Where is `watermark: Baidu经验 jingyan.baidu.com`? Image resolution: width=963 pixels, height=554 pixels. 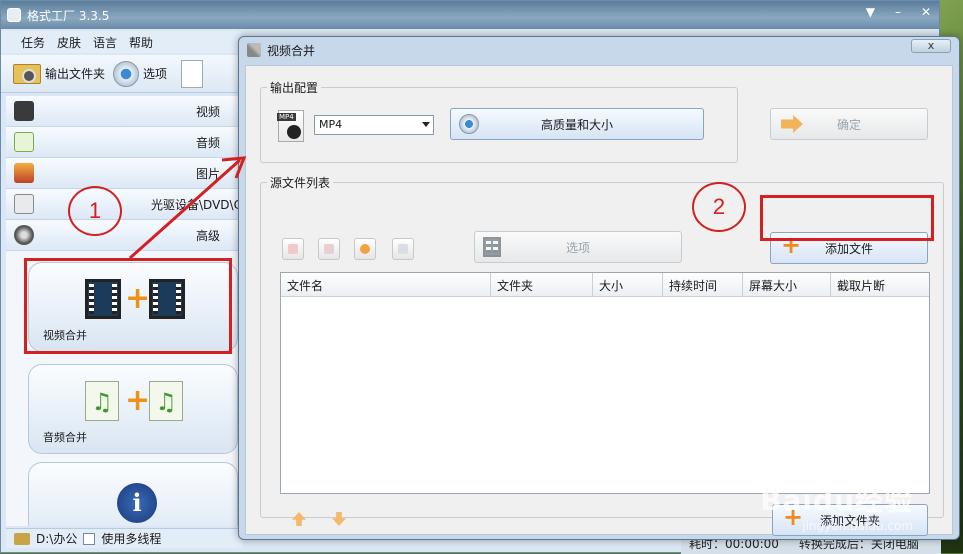
watermark: Baidu经验 jingyan.baidu.com is located at coordinates (836, 506).